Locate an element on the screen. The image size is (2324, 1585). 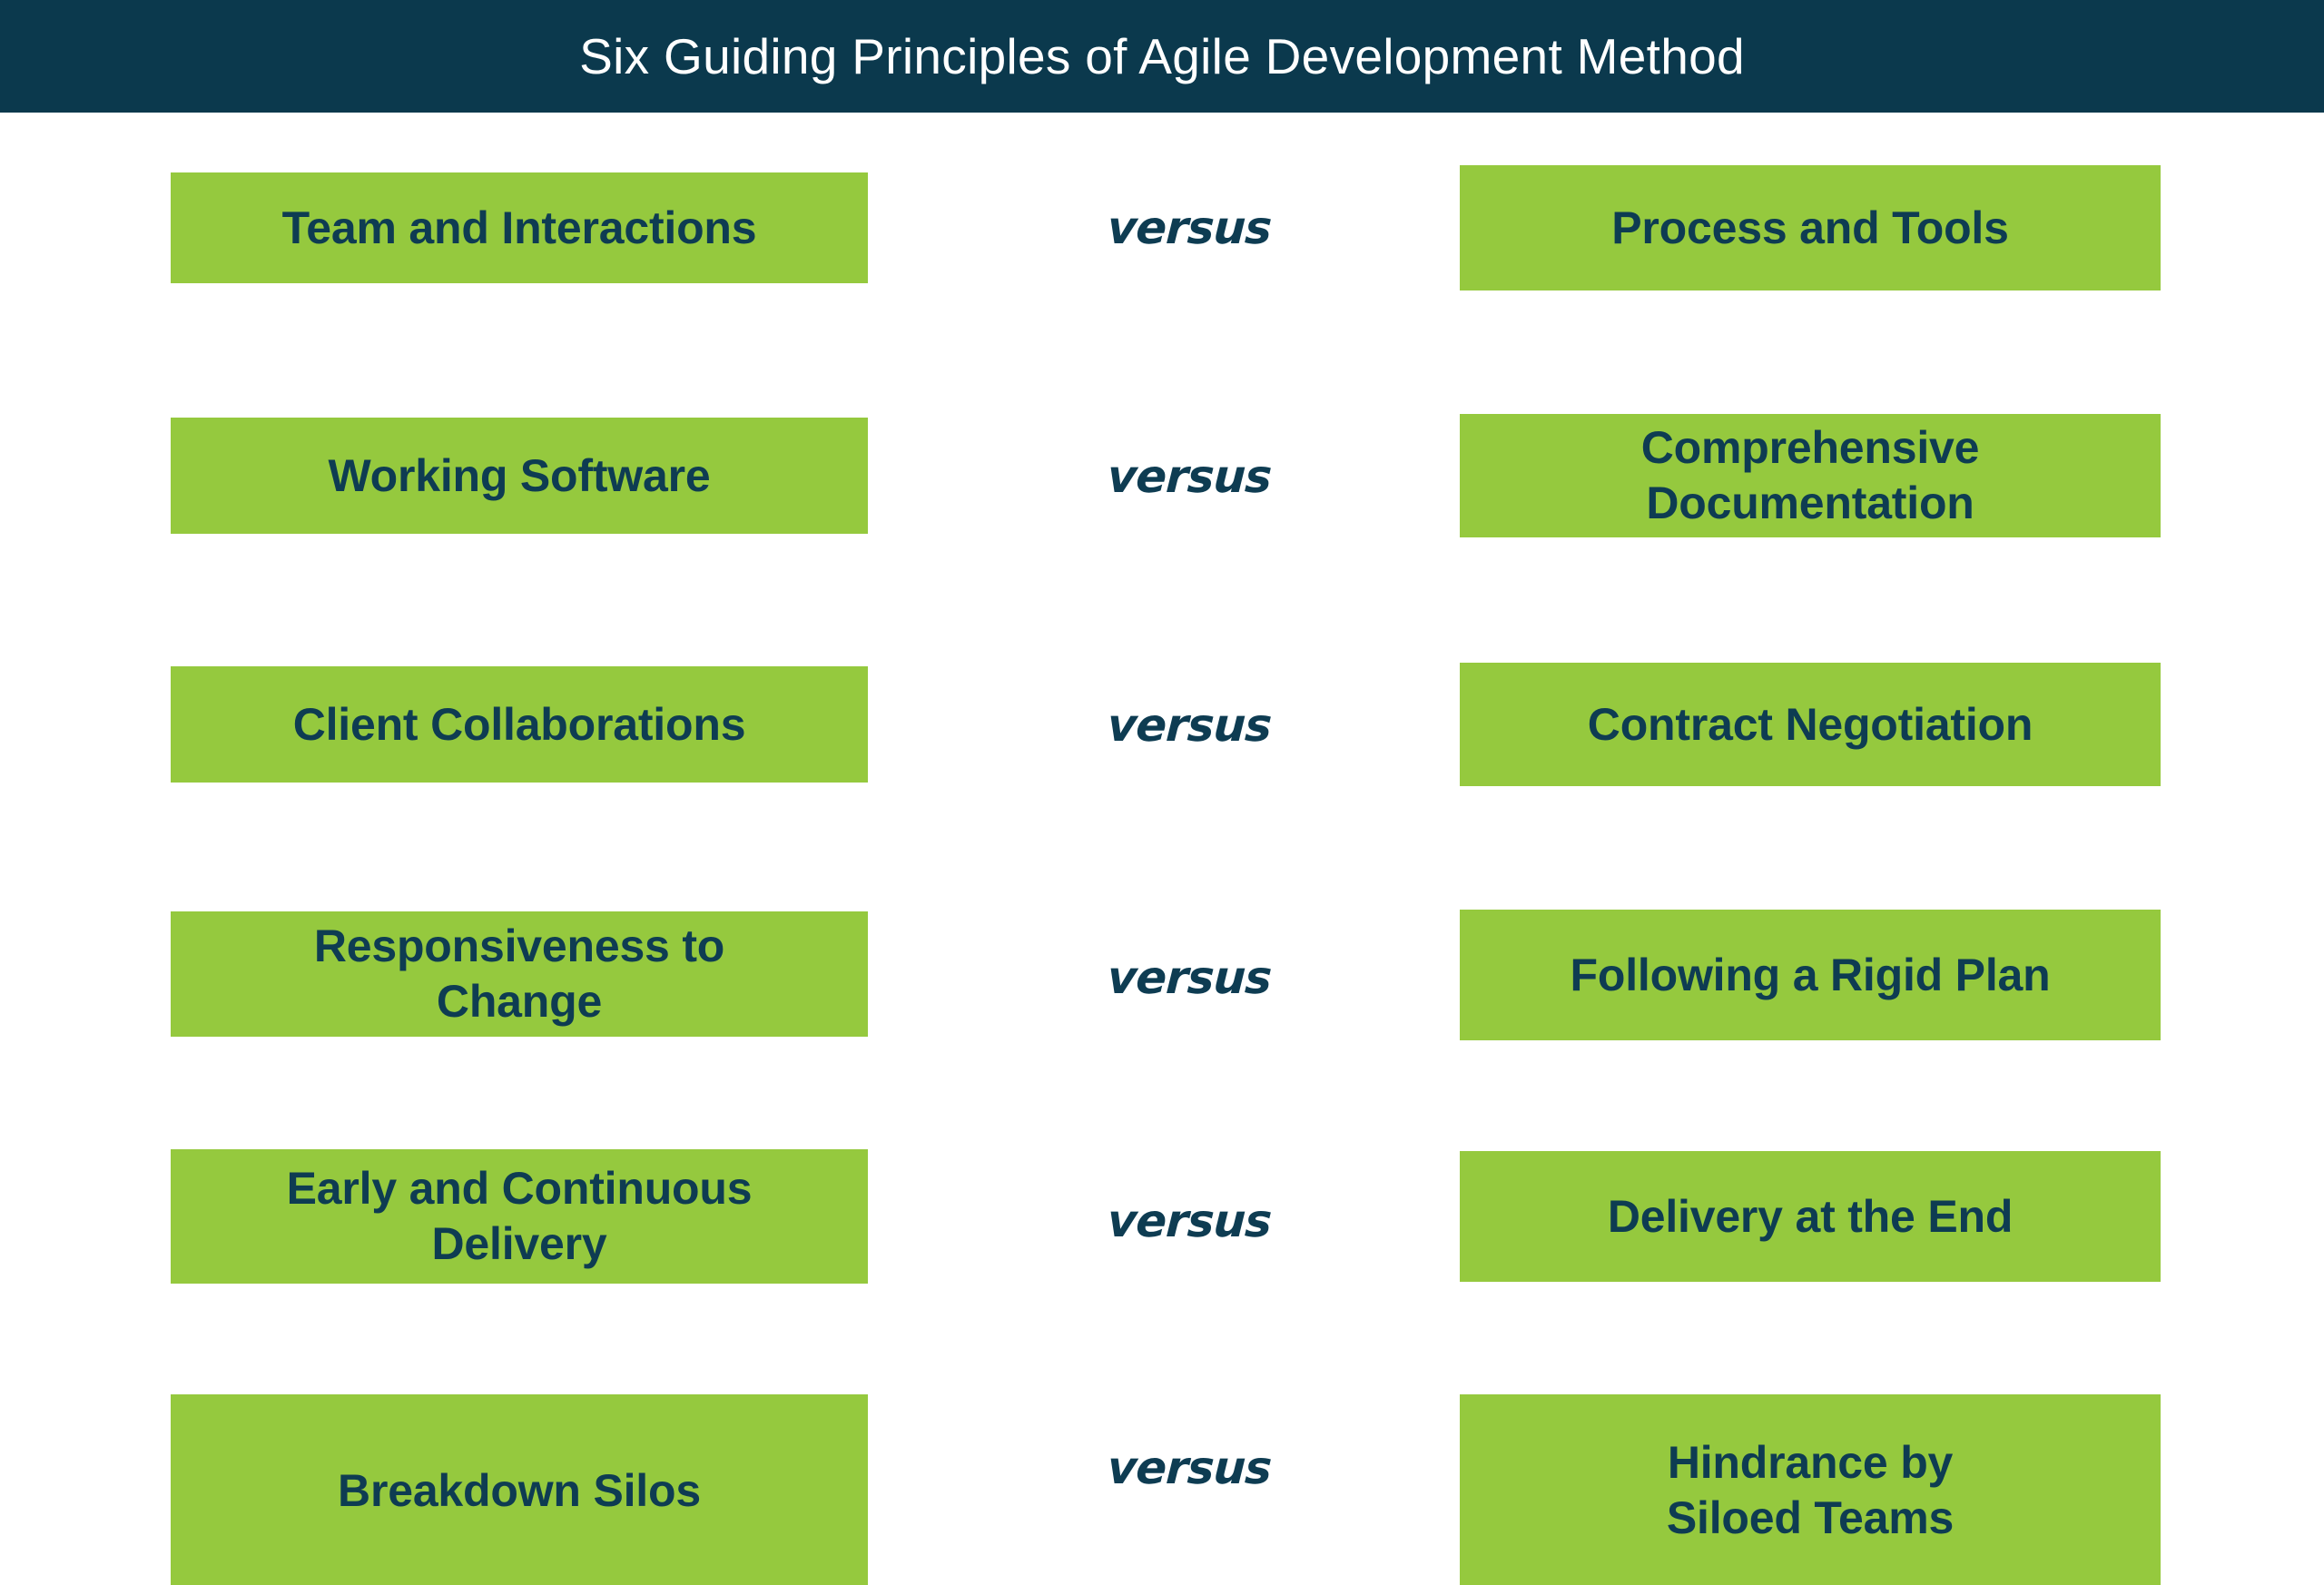
agile-value-box: Team and Interactions is located at coordinates (519, 227).